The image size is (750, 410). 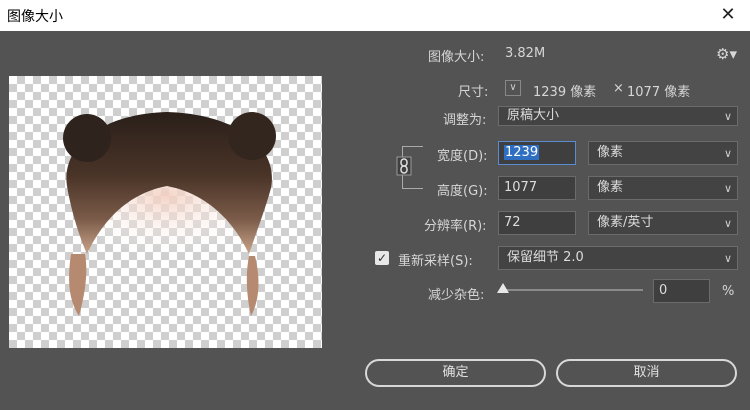 I want to click on dimensions-width: 1239 像素, so click(x=565, y=92).